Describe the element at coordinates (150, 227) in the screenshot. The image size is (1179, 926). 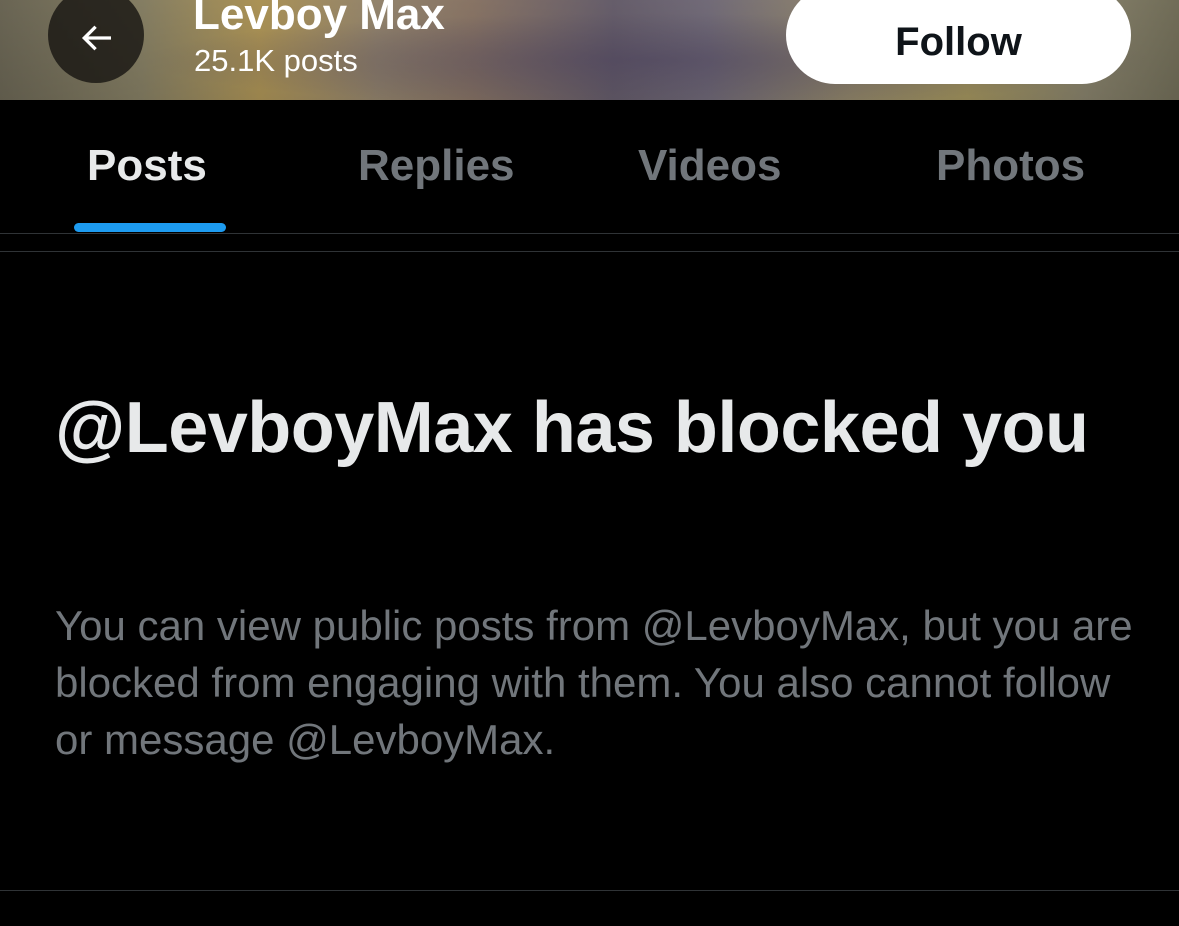
I see `active-tab-indicator` at that location.